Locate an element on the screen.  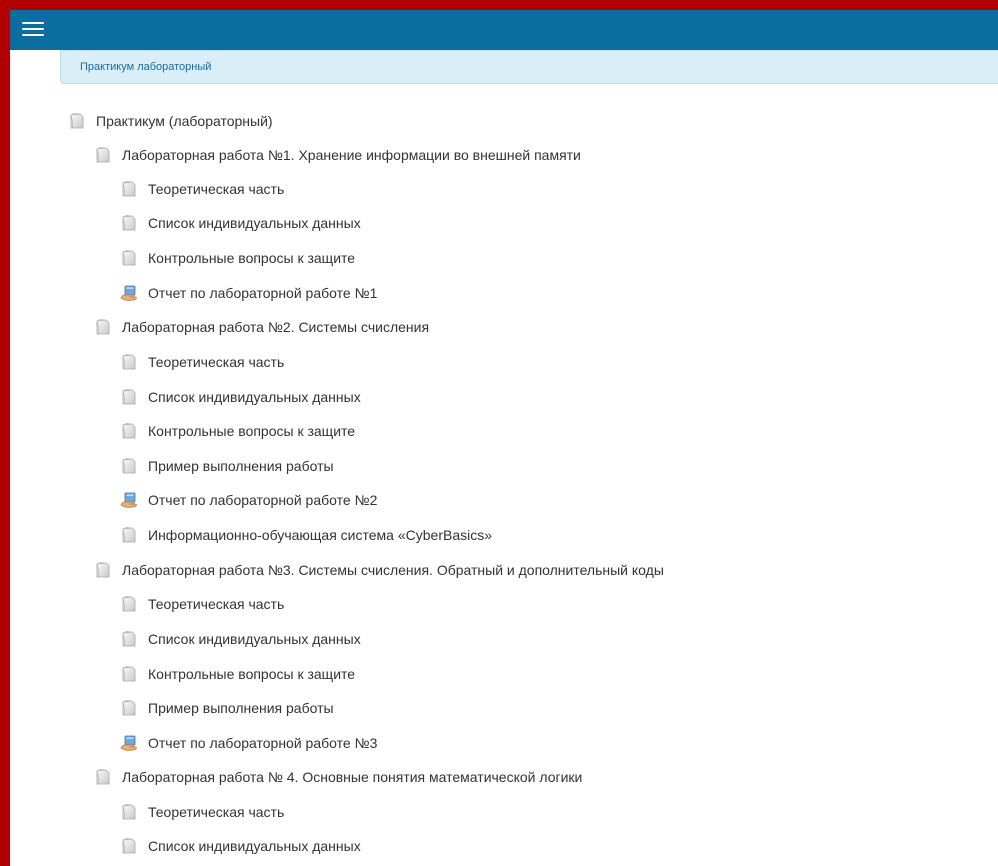
tree-item-label: Отчет по лабораторной работе №2 is located at coordinates (263, 500).